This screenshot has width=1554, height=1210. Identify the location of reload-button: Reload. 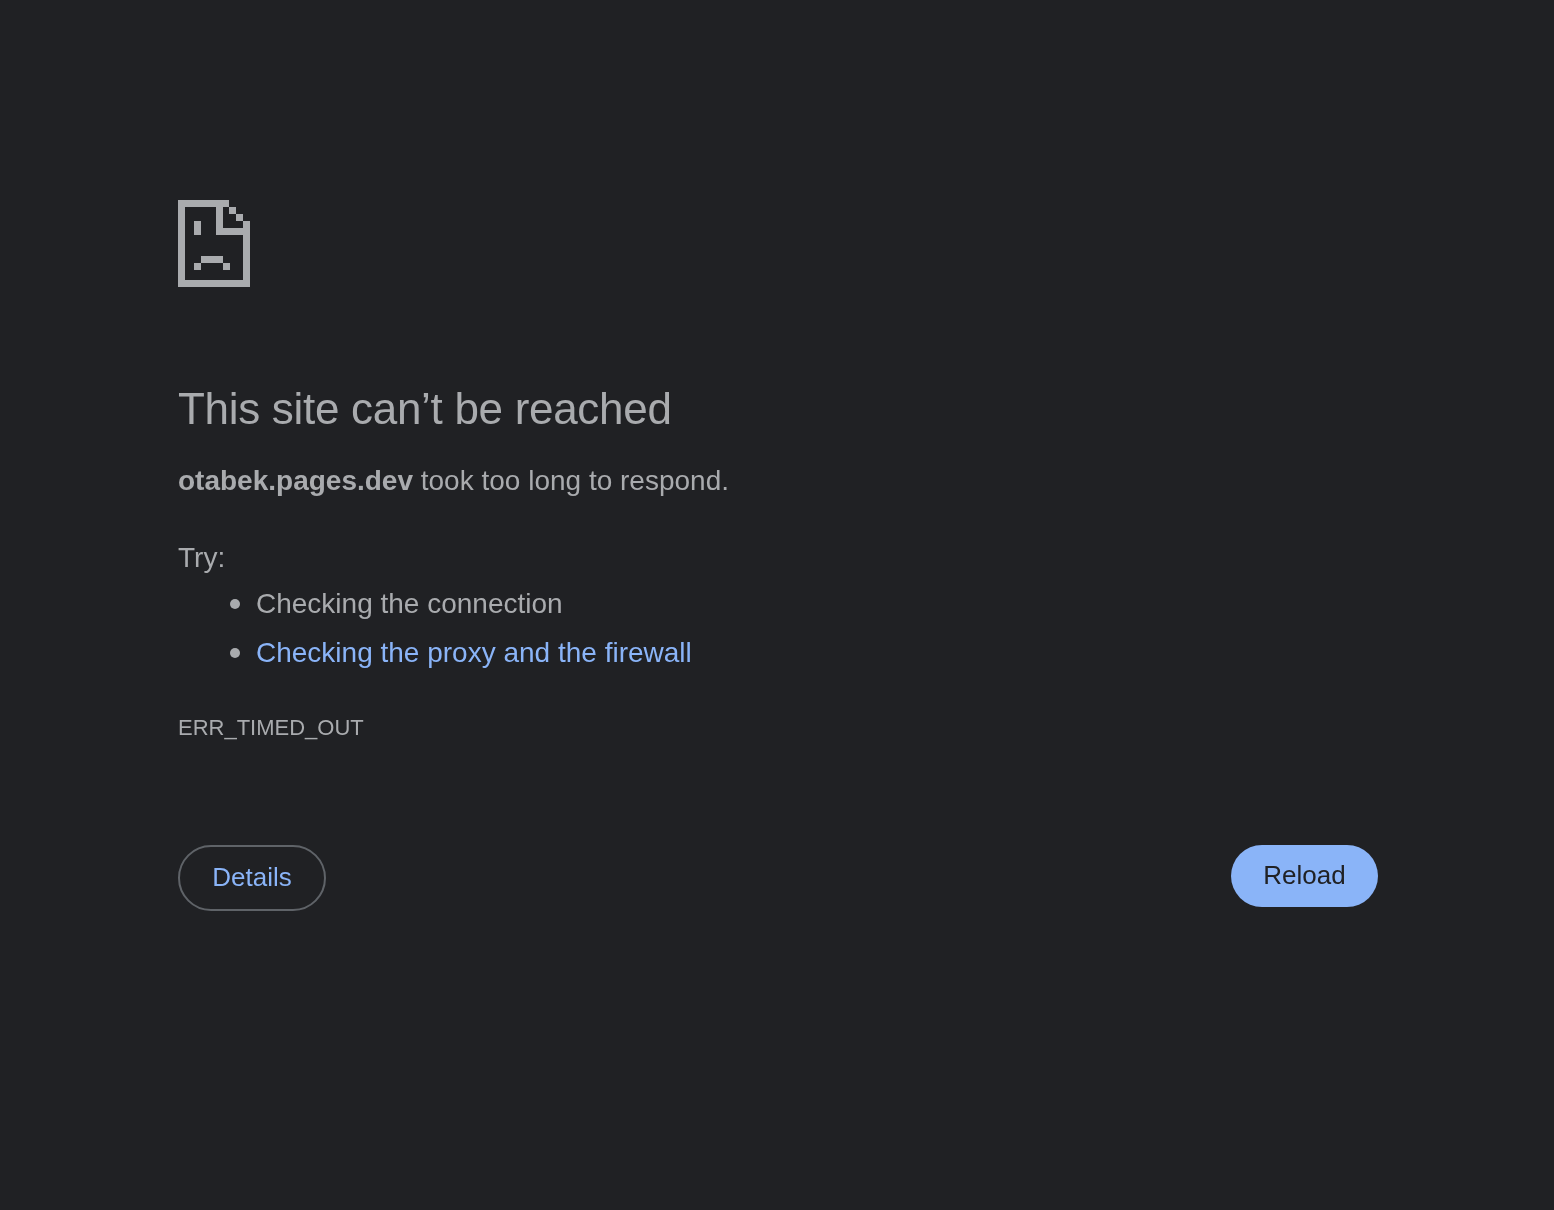
(1304, 875).